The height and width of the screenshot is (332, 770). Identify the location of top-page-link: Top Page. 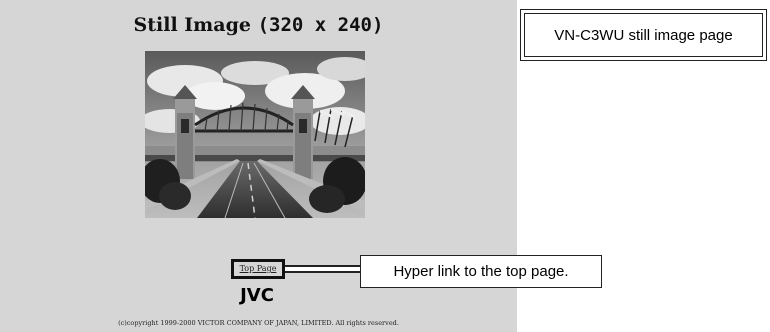
(258, 269).